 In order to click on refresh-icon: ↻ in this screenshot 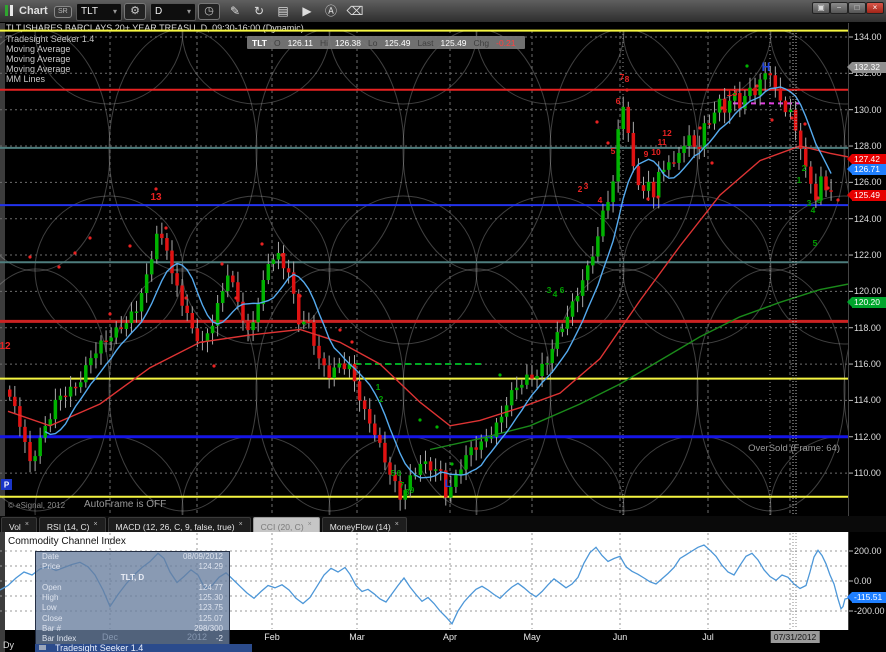, I will do `click(259, 11)`.